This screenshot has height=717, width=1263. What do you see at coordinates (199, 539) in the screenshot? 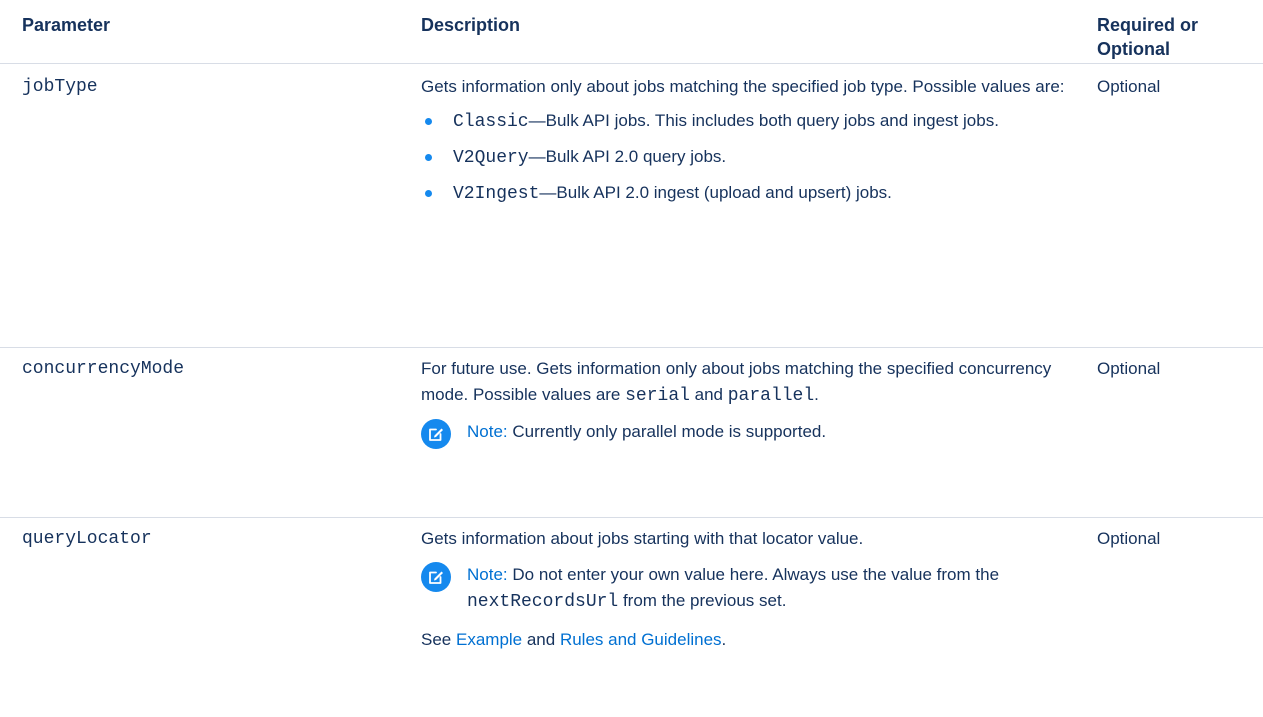
I see `parameter-cell: queryLocator` at bounding box center [199, 539].